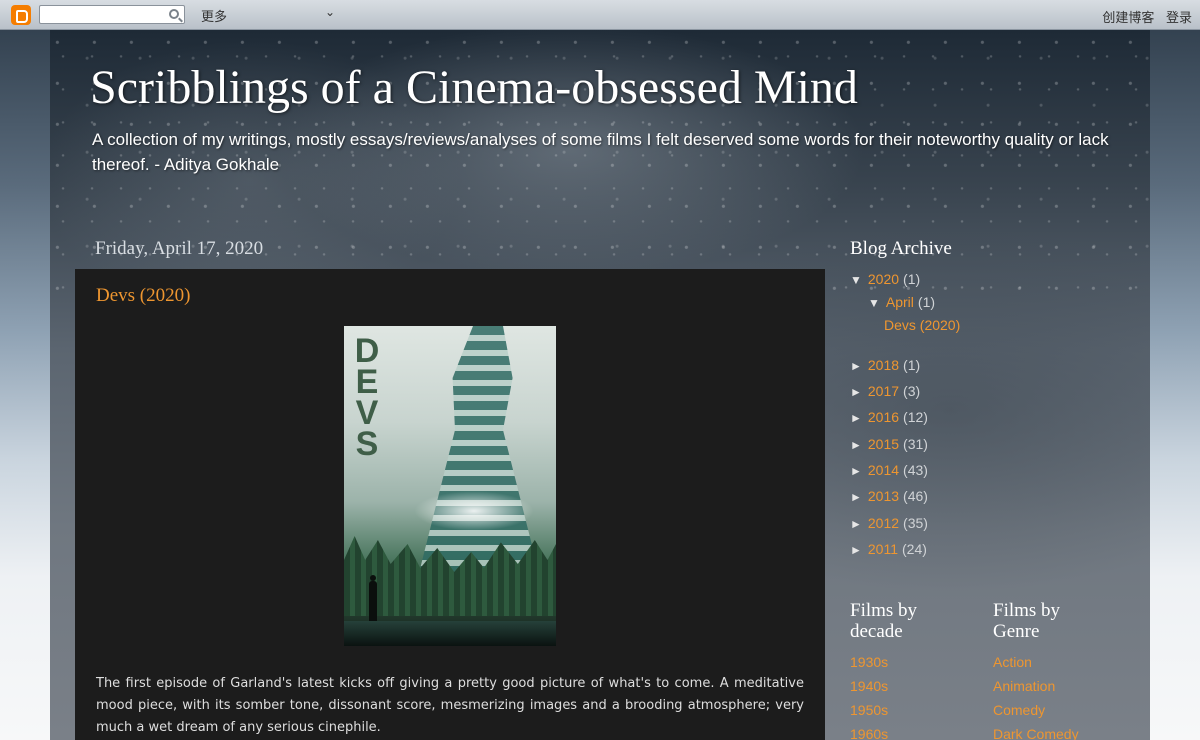 Image resolution: width=1200 pixels, height=740 pixels. I want to click on archive-count: (46), so click(915, 496).